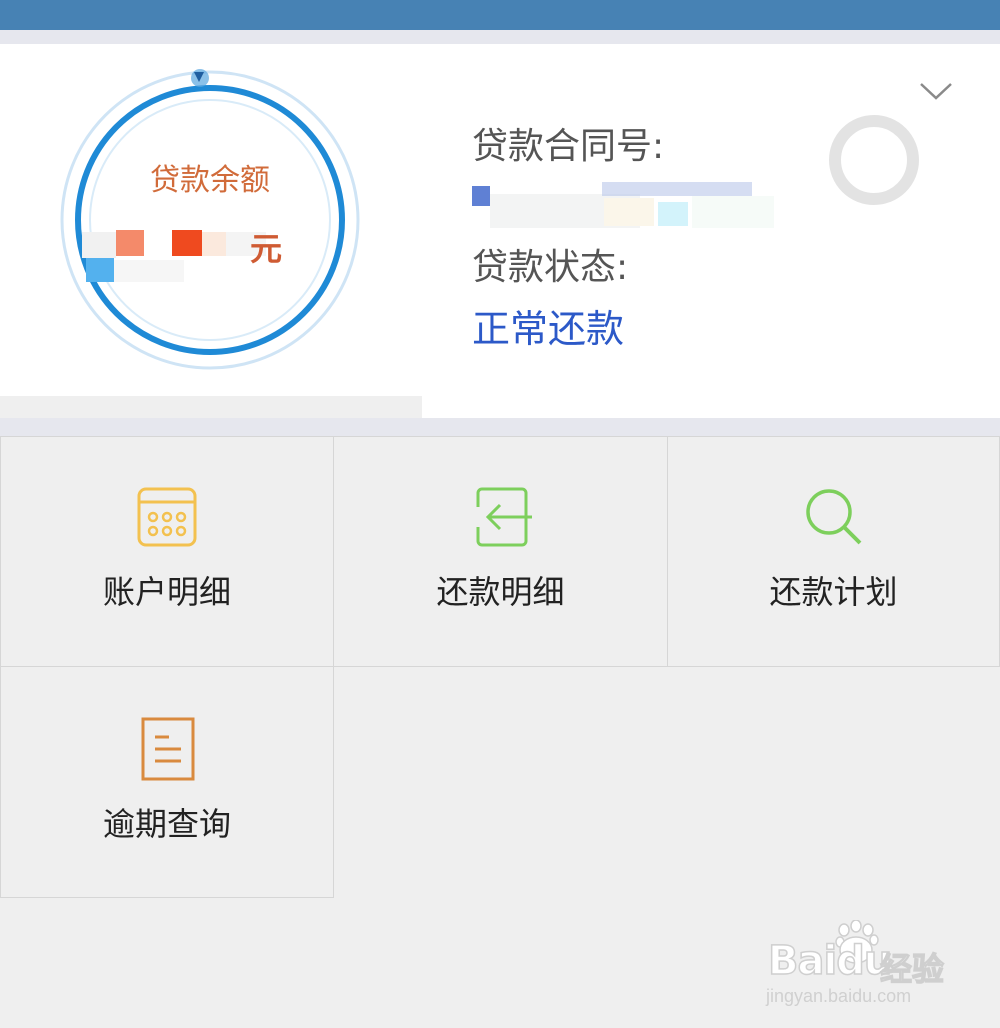  Describe the element at coordinates (168, 749) in the screenshot. I see `document-icon` at that location.